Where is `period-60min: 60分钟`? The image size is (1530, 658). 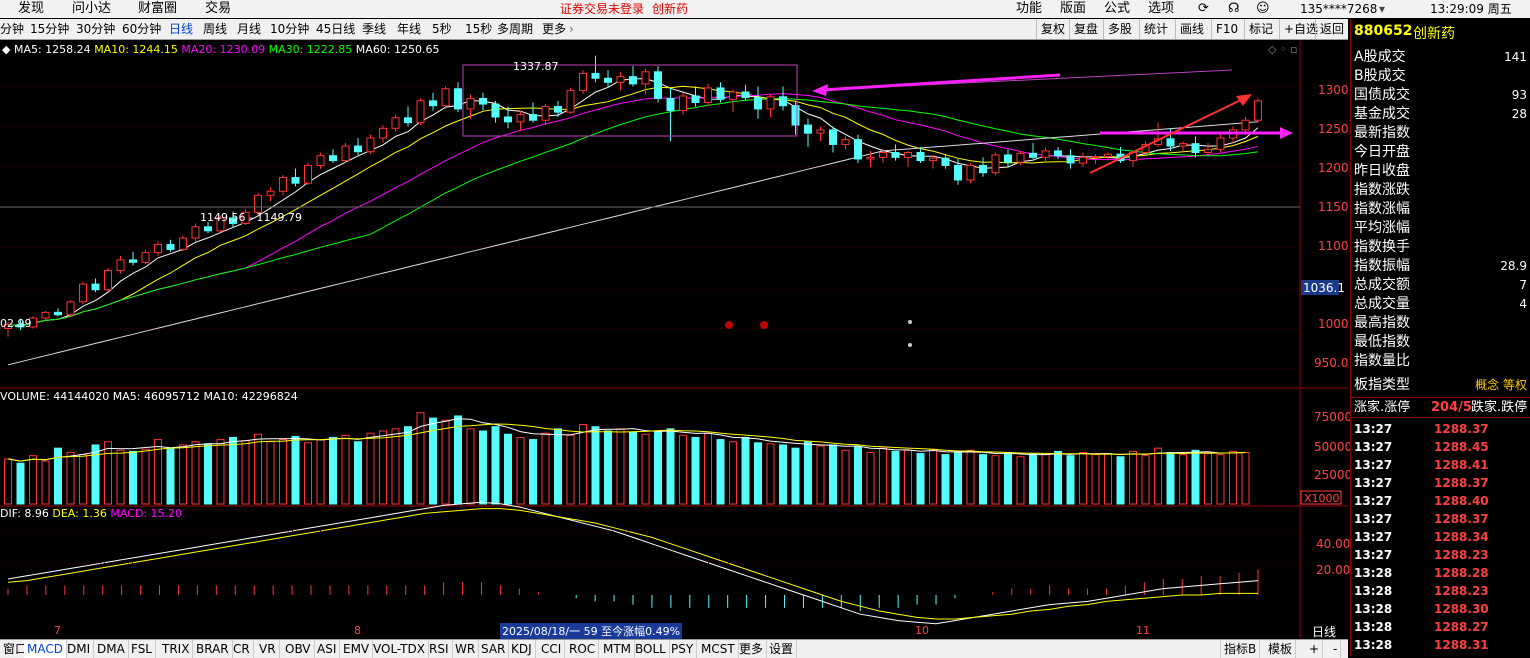
period-60min: 60分钟 is located at coordinates (141, 29).